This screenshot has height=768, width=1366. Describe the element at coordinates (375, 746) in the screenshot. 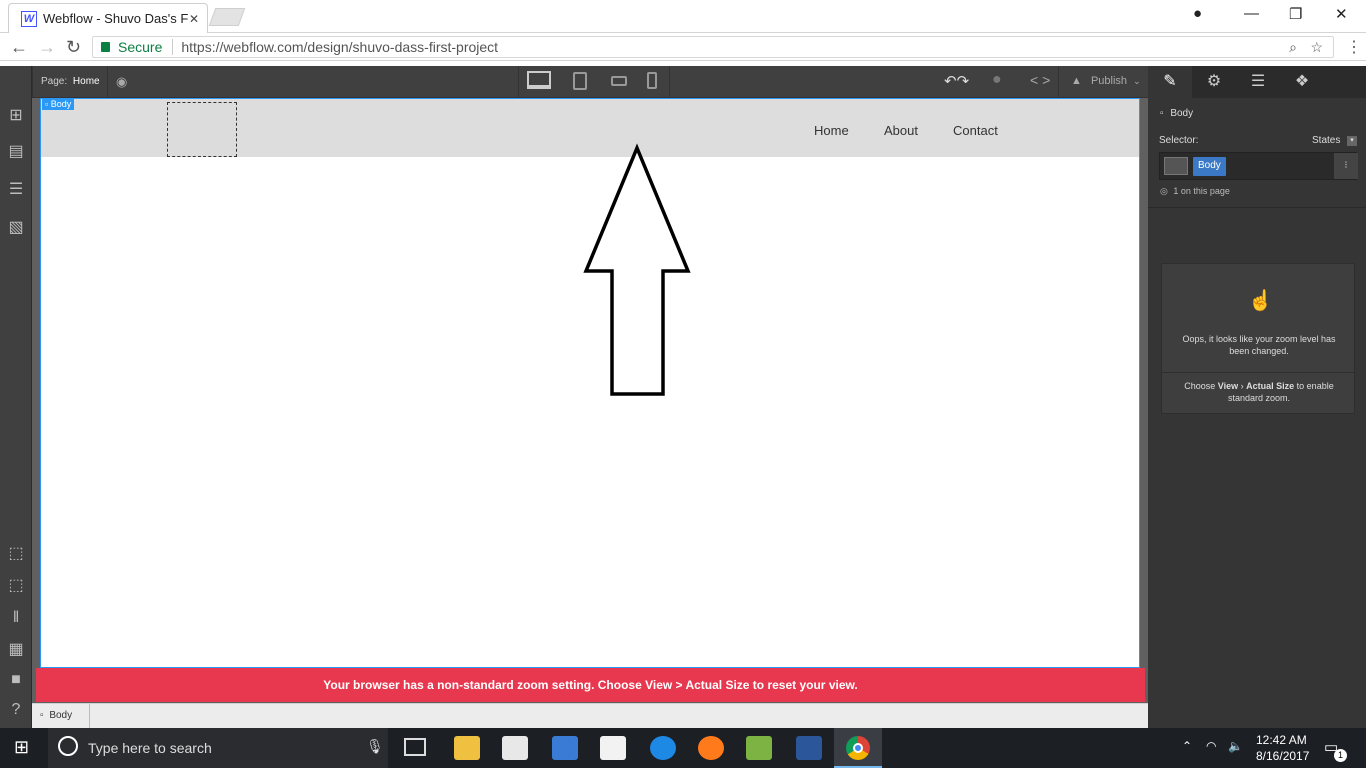

I see `microphone-icon: 🎙` at that location.